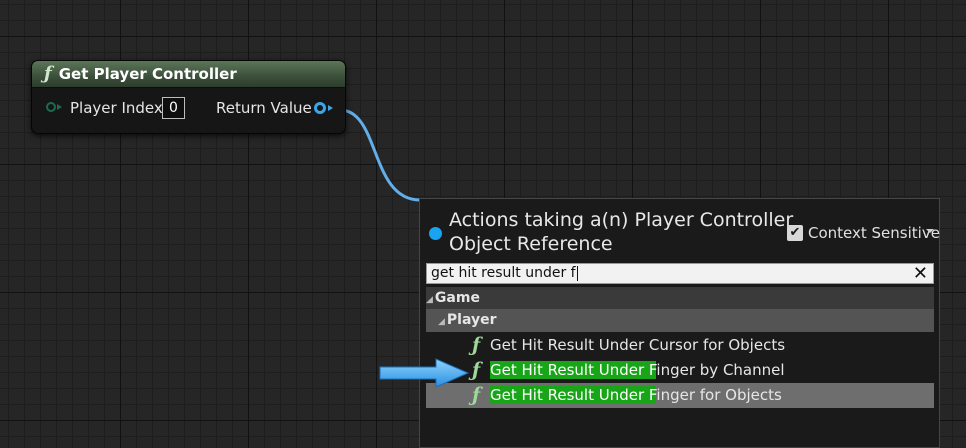  Describe the element at coordinates (173, 108) in the screenshot. I see `player-index-input: 0` at that location.